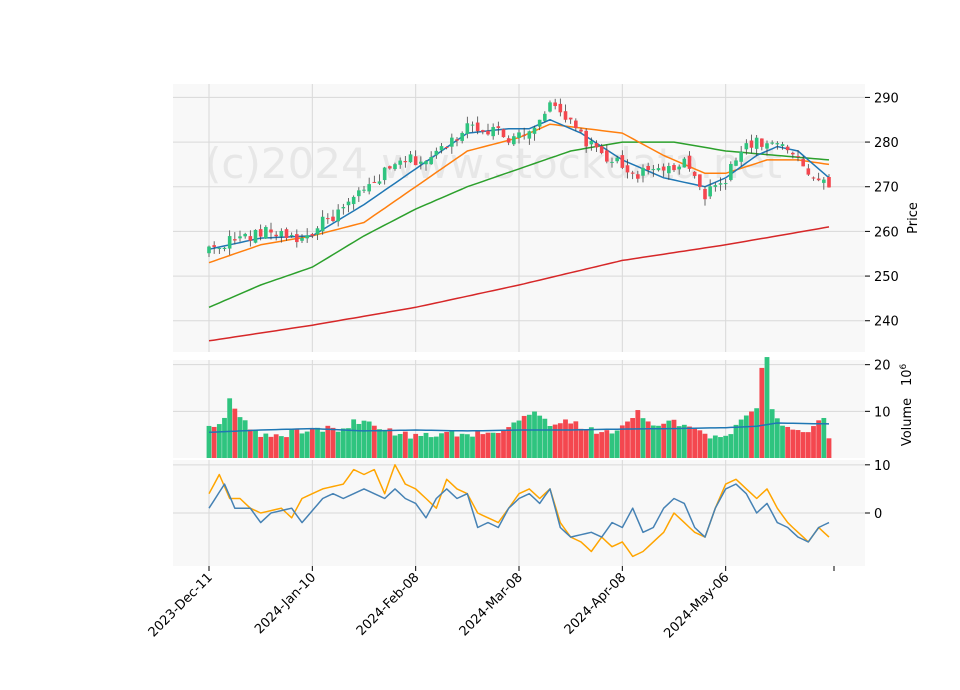 The image size is (960, 690). What do you see at coordinates (913, 218) in the screenshot?
I see `price-axis-label: Price` at bounding box center [913, 218].